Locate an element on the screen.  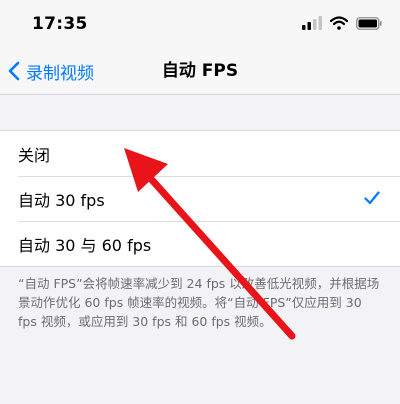
status-time: 17:35 is located at coordinates (60, 24).